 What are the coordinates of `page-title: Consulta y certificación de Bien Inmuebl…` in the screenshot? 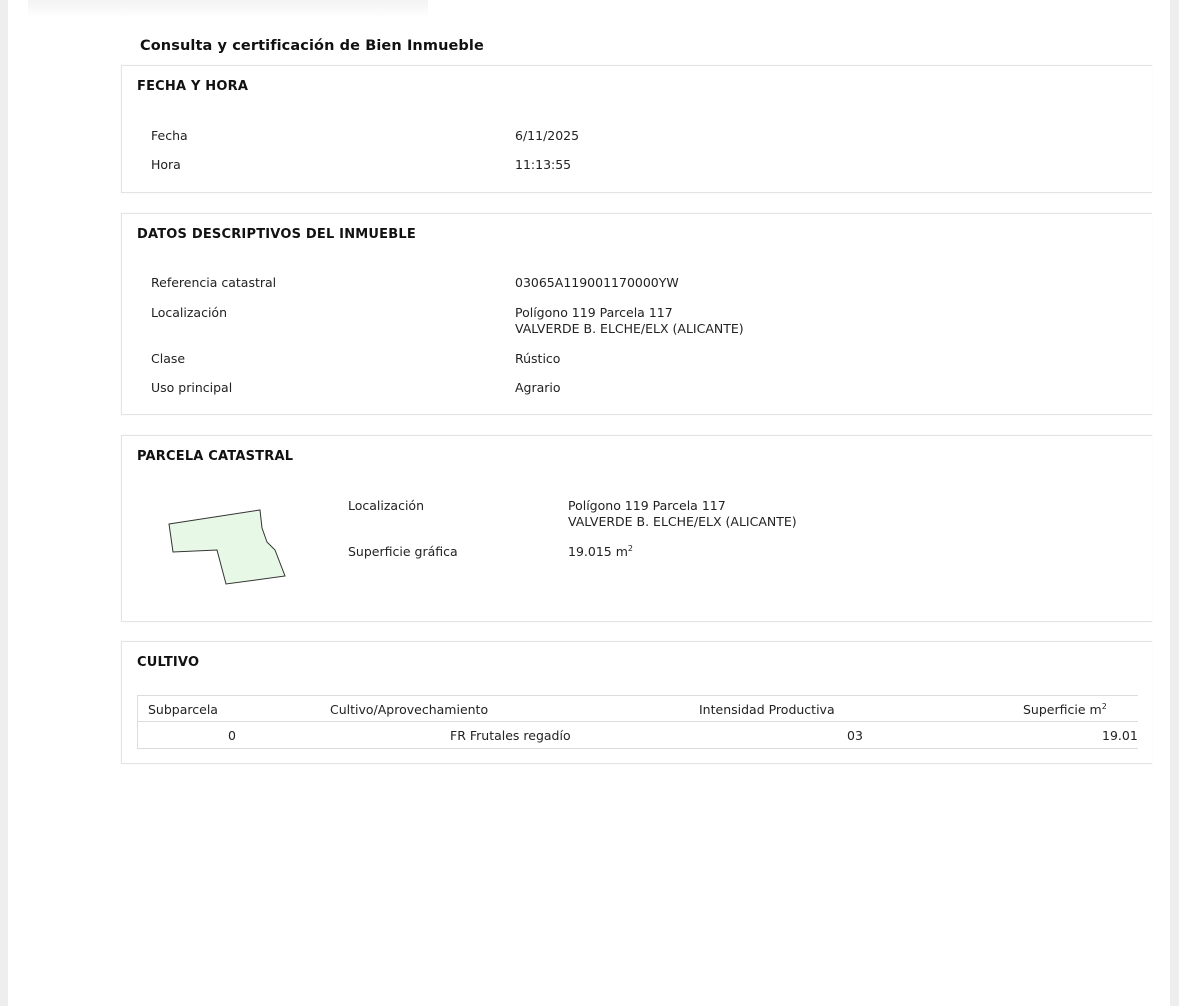 It's located at (312, 46).